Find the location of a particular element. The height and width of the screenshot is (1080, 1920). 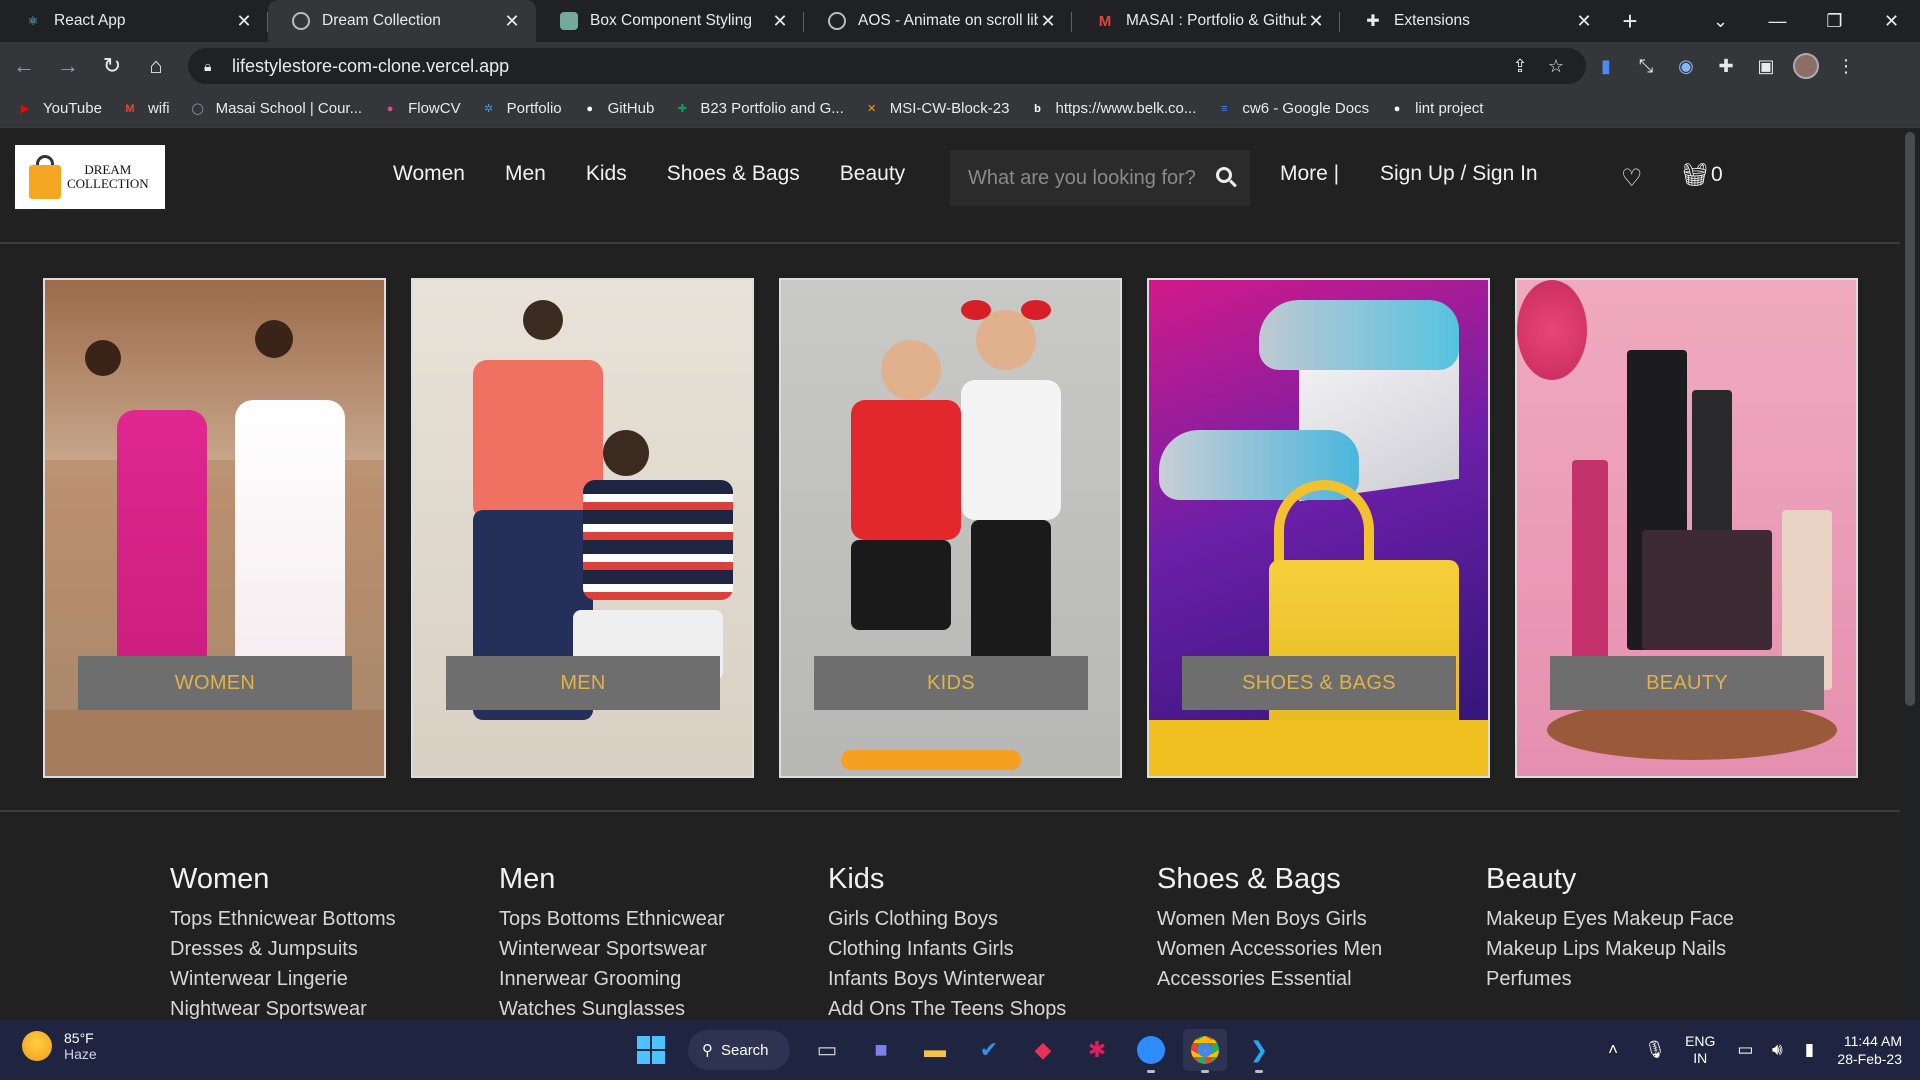

kebab-menu-icon: ⋮ is located at coordinates (1846, 66).